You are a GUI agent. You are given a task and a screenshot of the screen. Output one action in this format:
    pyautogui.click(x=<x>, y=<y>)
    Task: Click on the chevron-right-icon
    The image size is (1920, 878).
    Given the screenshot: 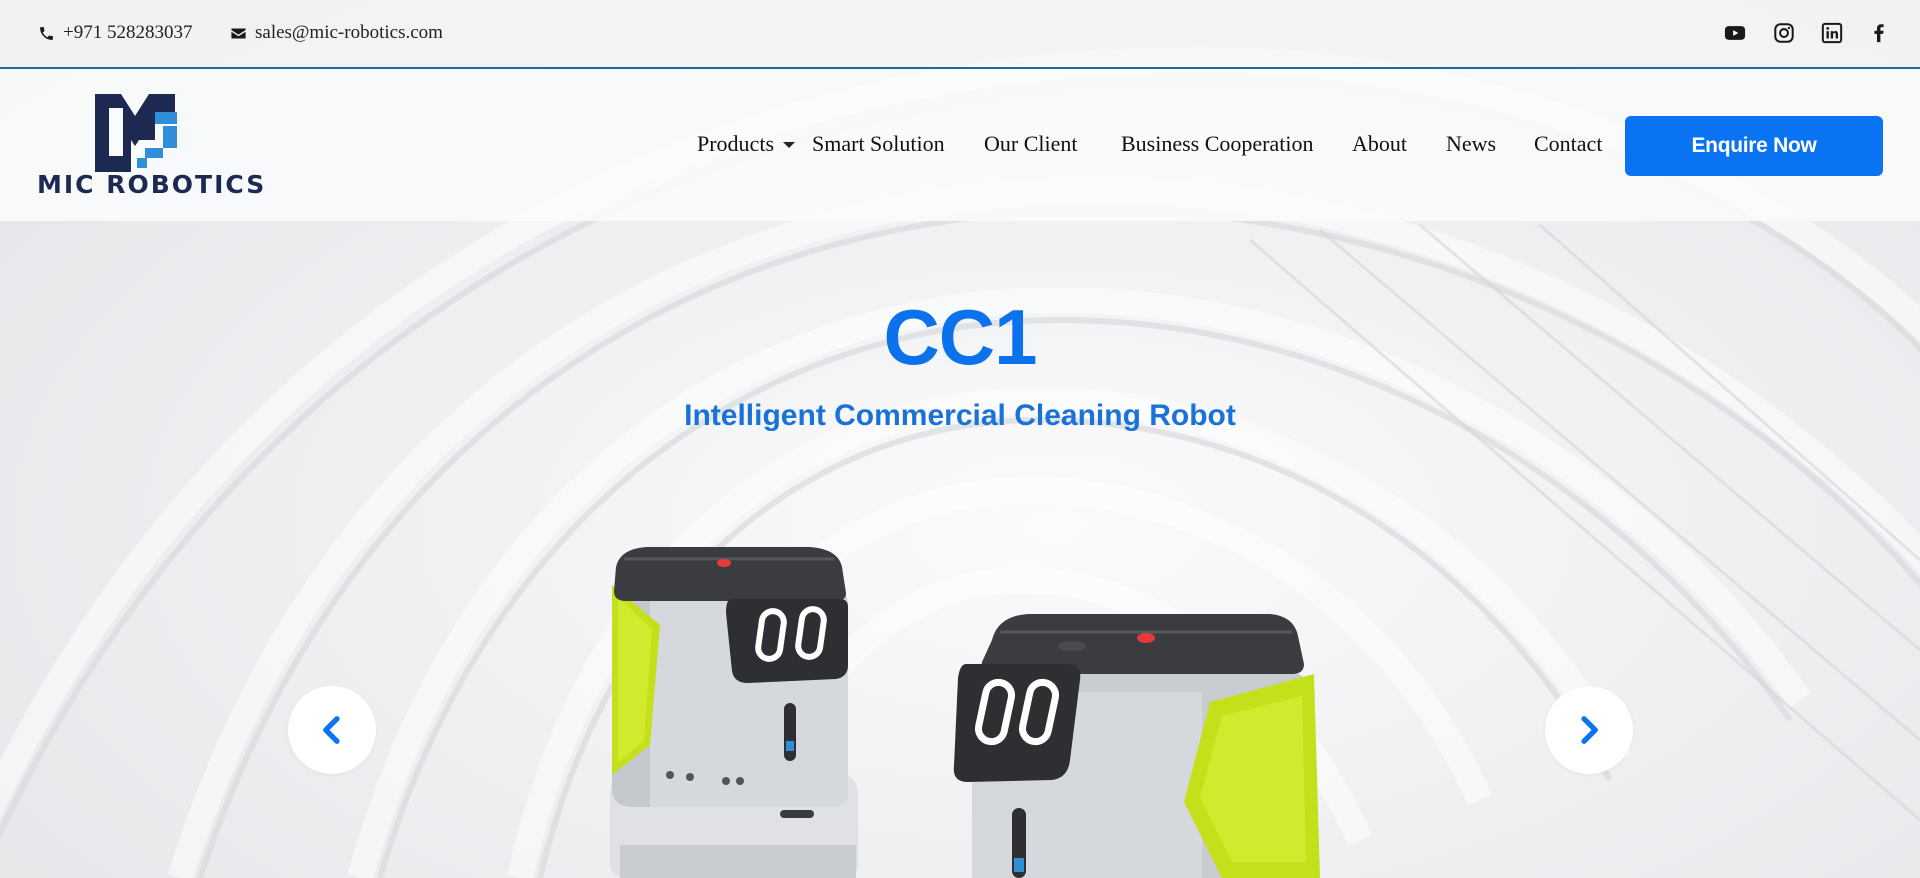 What is the action you would take?
    pyautogui.click(x=1589, y=730)
    